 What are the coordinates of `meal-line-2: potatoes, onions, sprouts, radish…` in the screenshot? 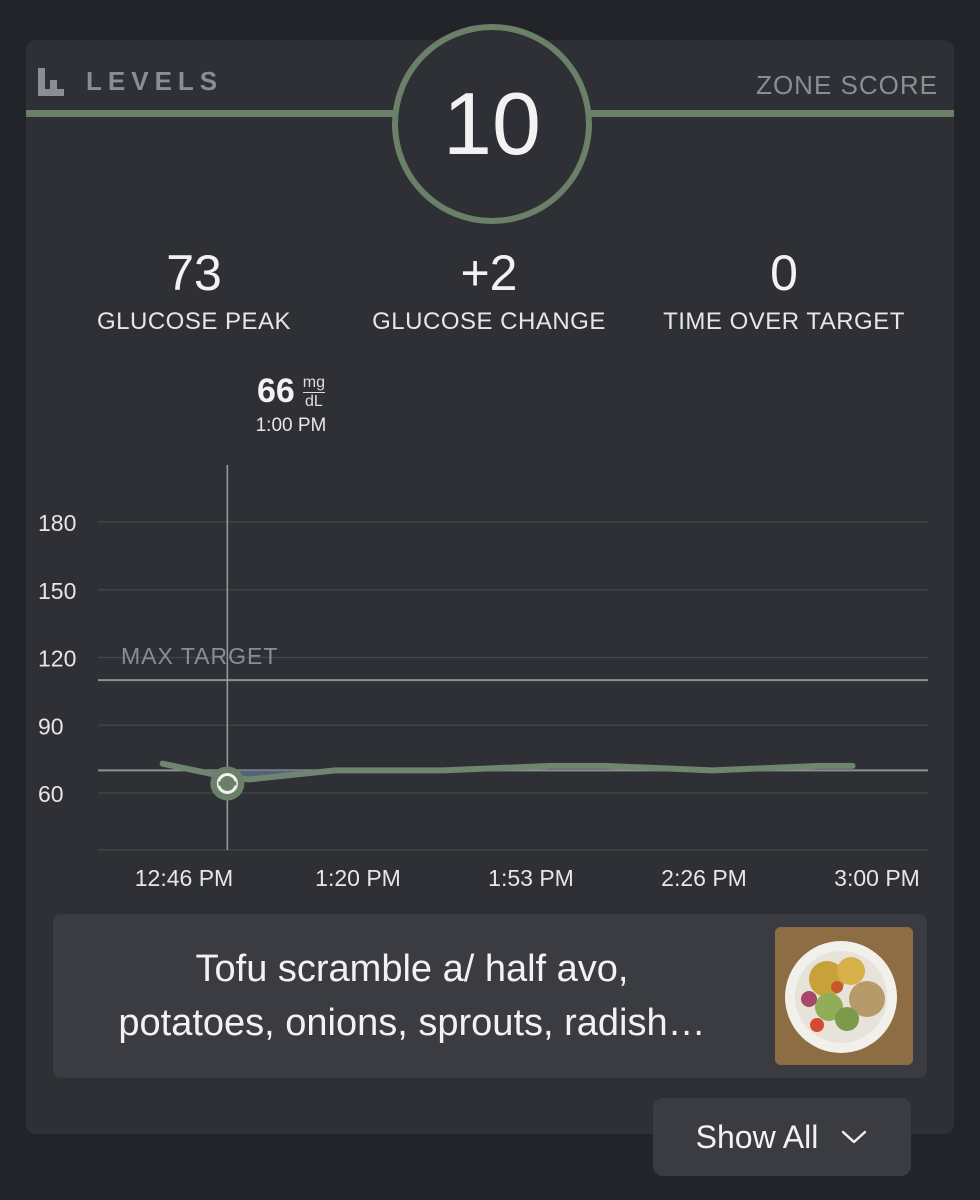 It's located at (412, 1023).